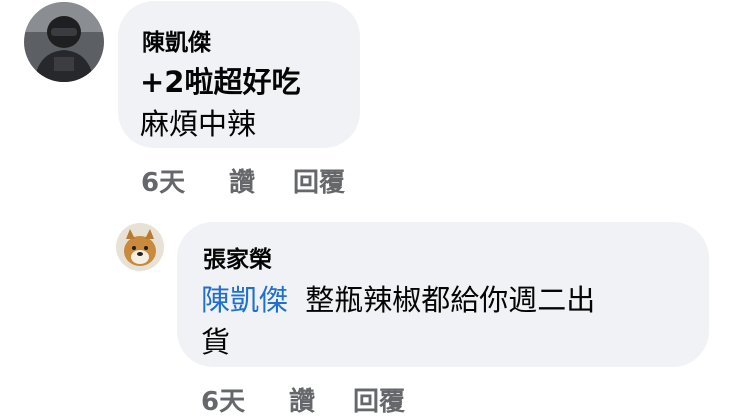 Image resolution: width=750 pixels, height=419 pixels. I want to click on comment-bubble: 陳凱傑 +2啦超好吃 麻煩中辣, so click(239, 74).